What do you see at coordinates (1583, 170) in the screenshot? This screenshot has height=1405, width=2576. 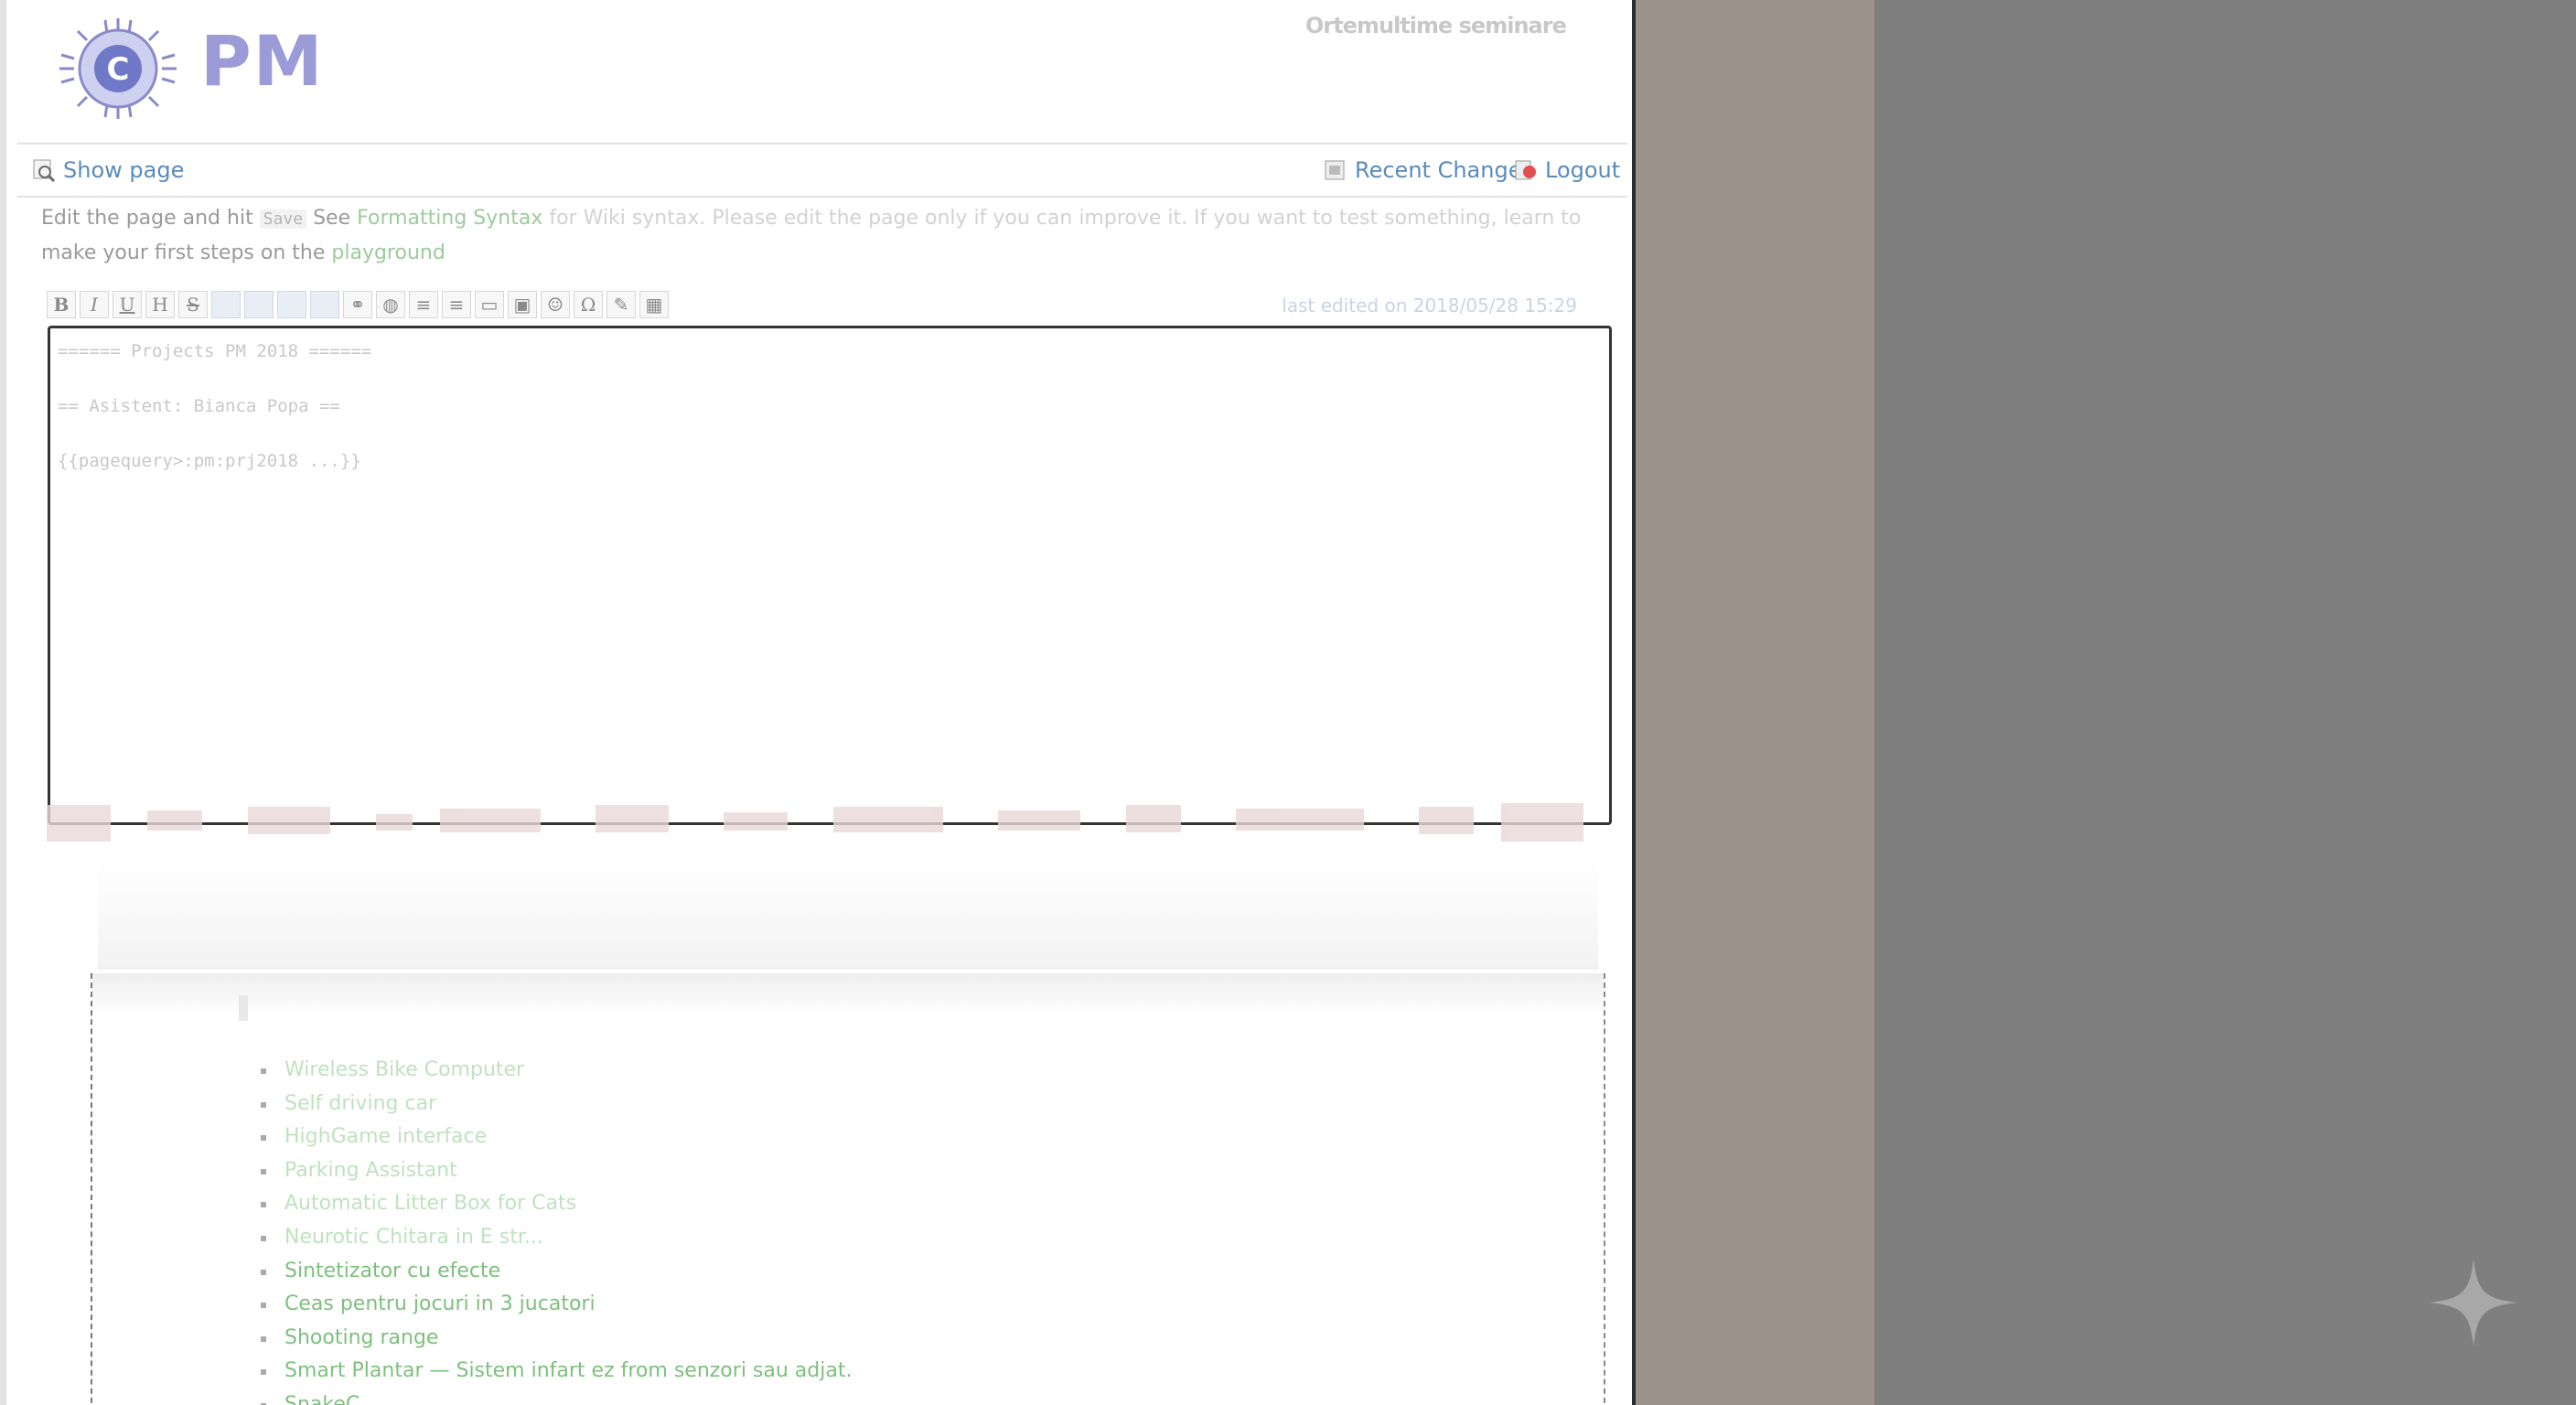 I see `logout-label: Logout` at bounding box center [1583, 170].